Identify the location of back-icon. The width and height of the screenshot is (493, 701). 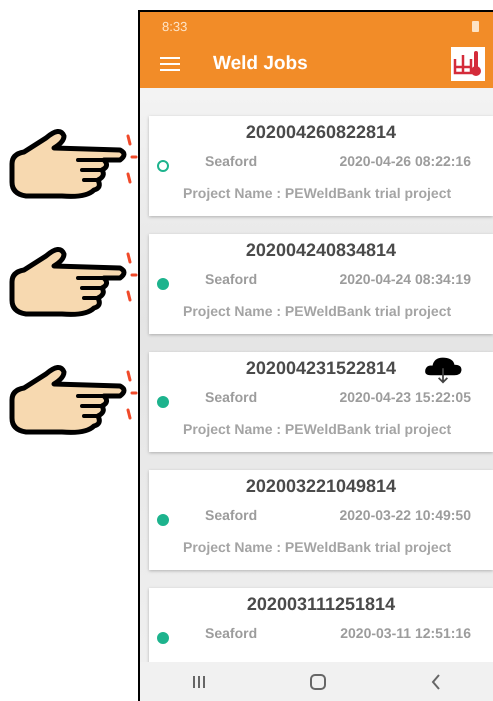
(435, 682).